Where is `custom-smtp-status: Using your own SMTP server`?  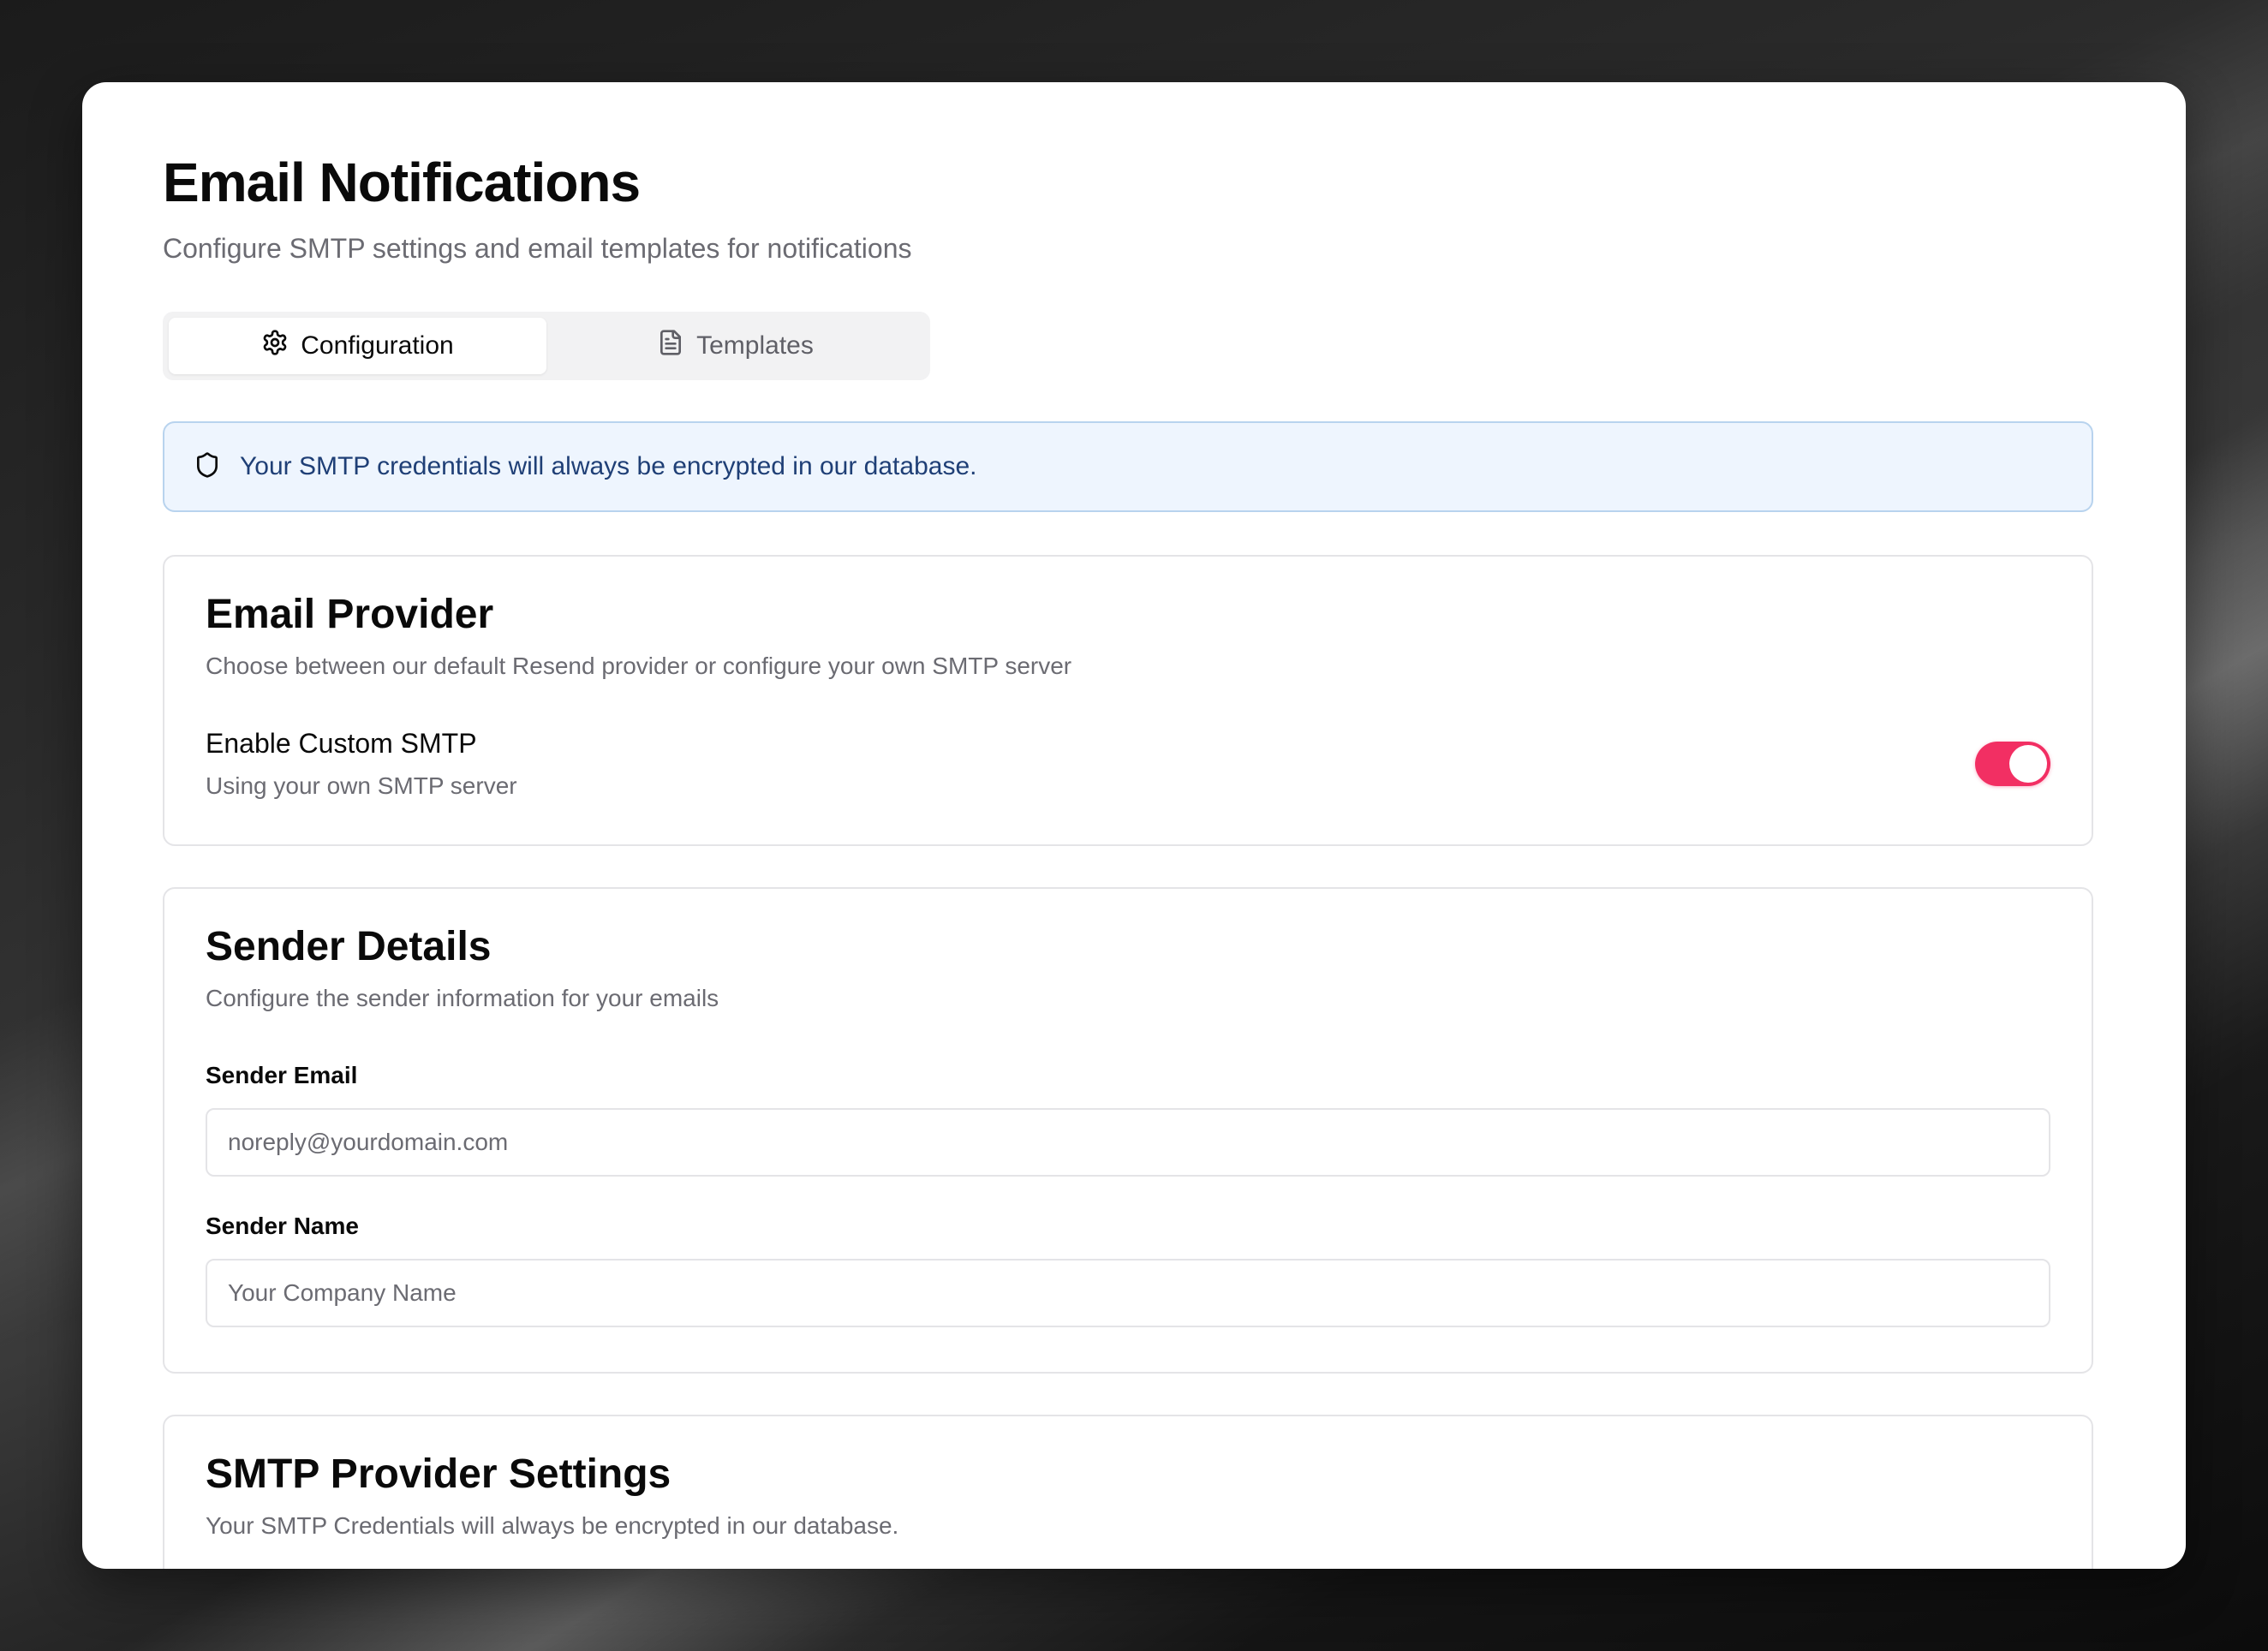 custom-smtp-status: Using your own SMTP server is located at coordinates (362, 785).